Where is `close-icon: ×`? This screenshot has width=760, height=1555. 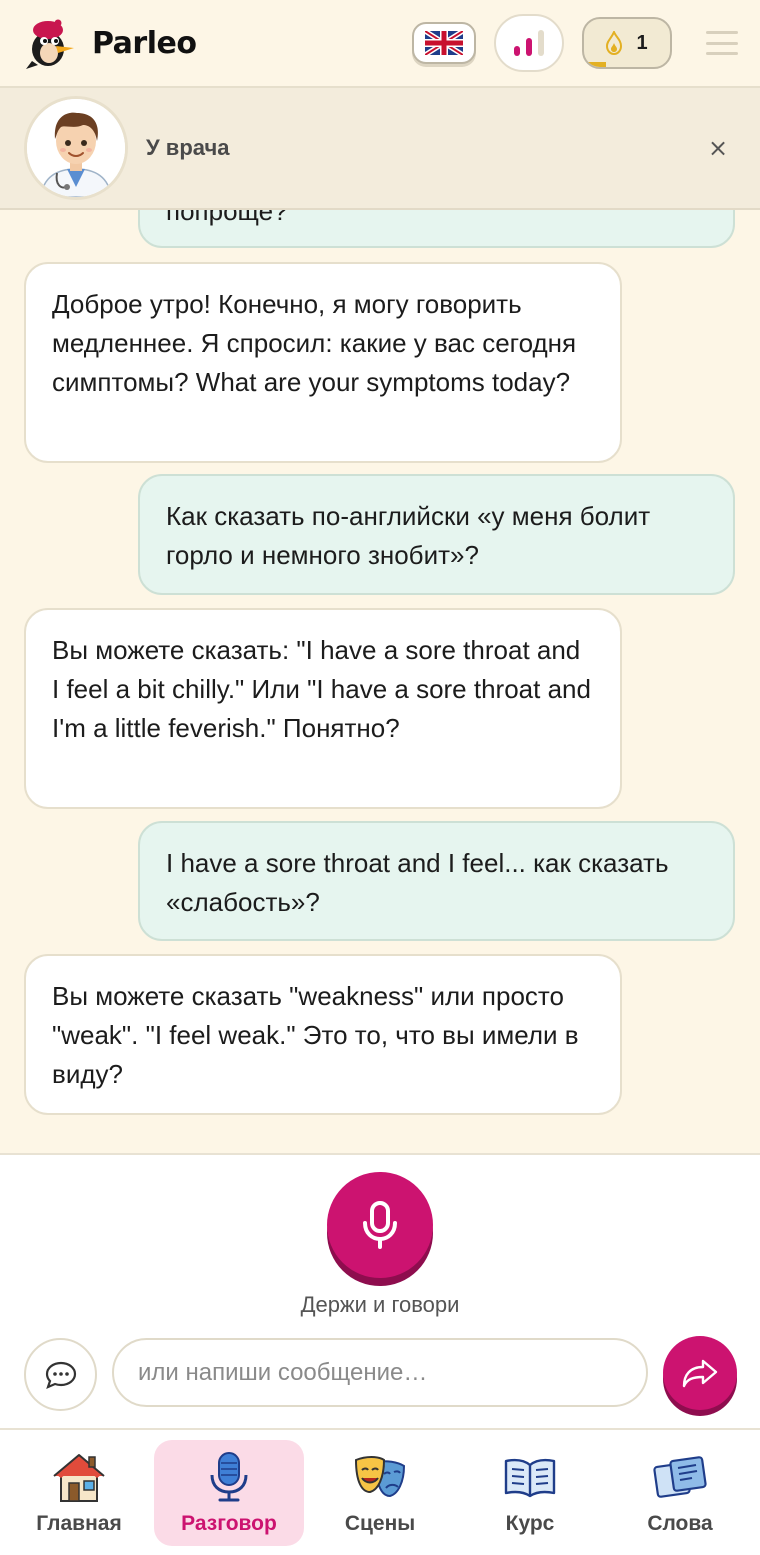 close-icon: × is located at coordinates (718, 148).